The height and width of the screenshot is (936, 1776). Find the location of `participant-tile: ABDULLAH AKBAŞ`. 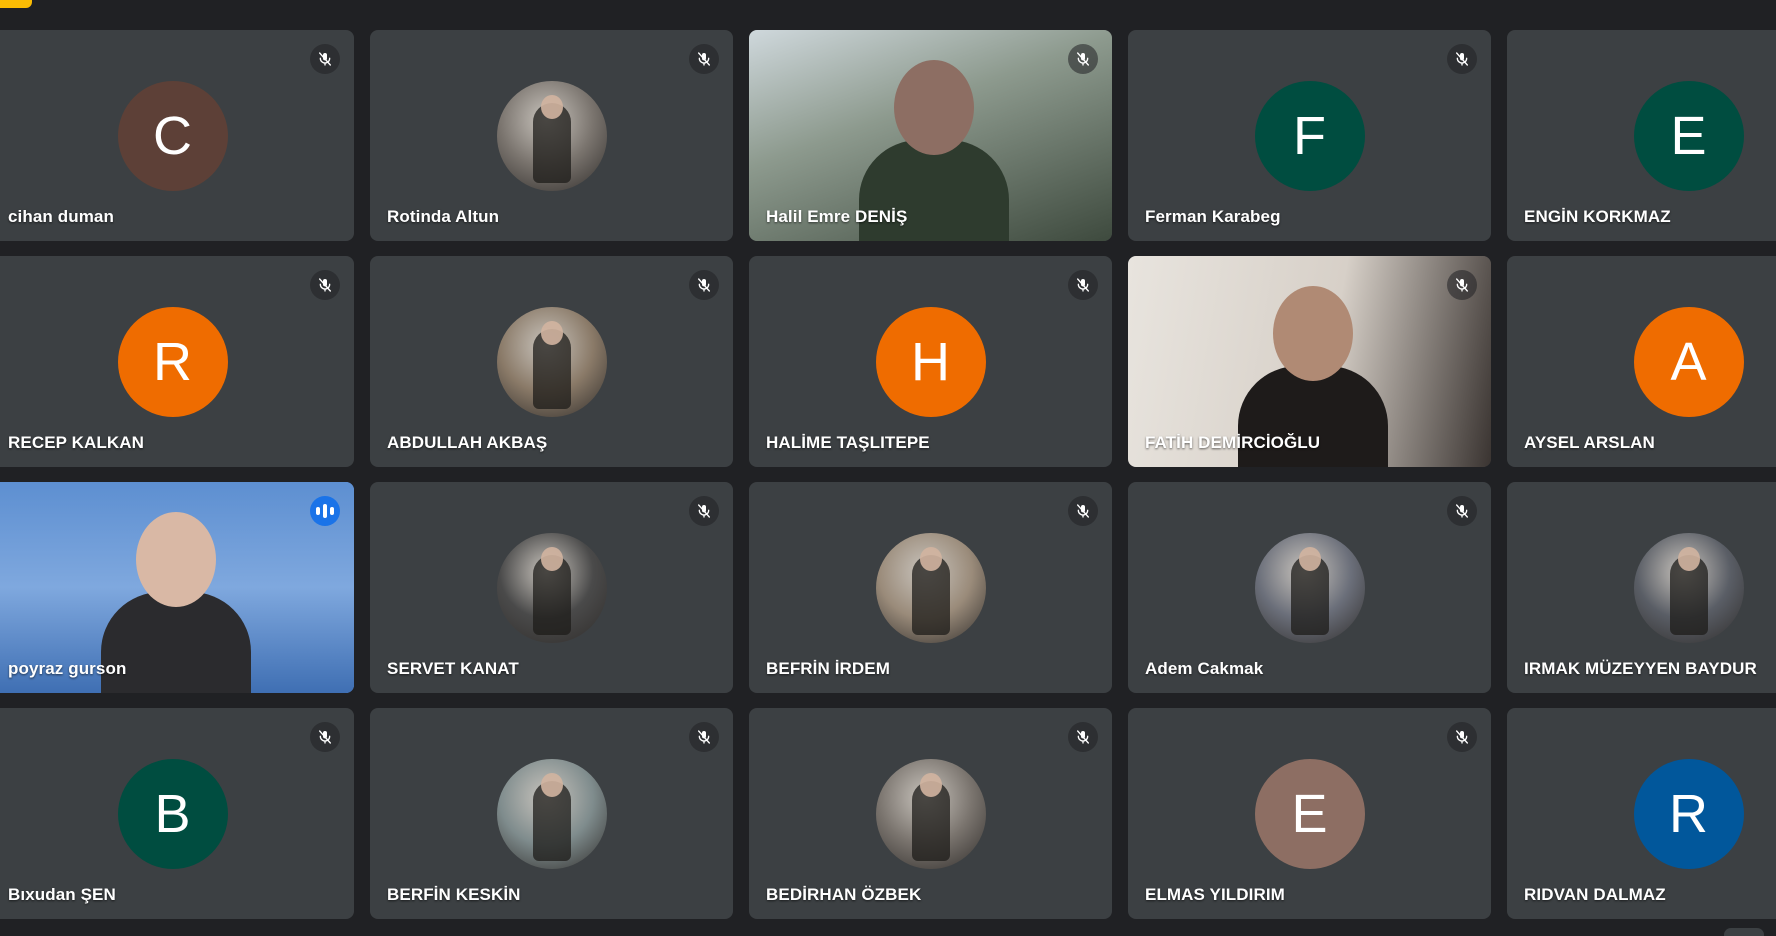

participant-tile: ABDULLAH AKBAŞ is located at coordinates (551, 361).